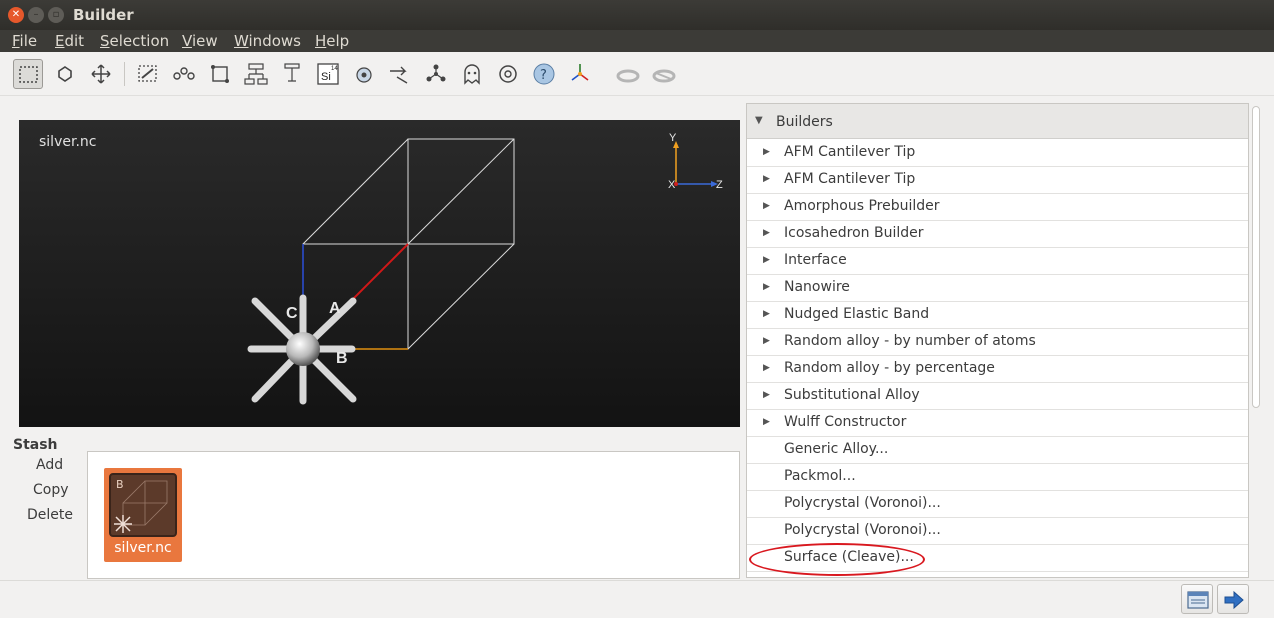  I want to click on minimize-window-button: –, so click(36, 15).